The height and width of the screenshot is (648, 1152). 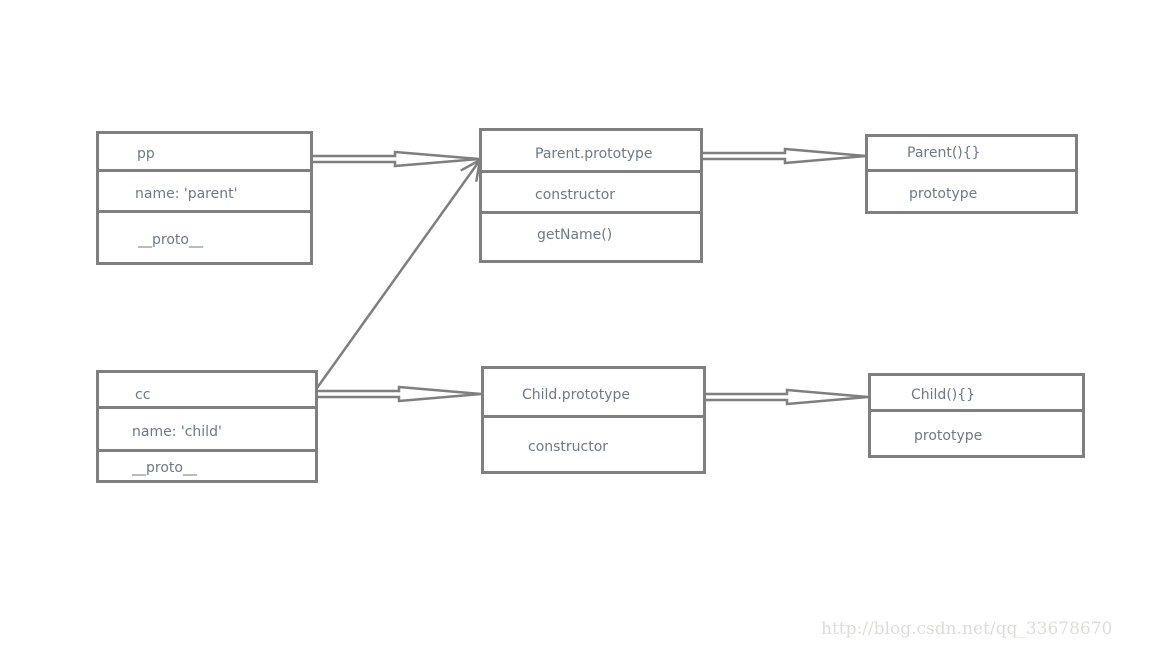 What do you see at coordinates (785, 156) in the screenshot?
I see `arrow-parent-prototype-to-parent-fn` at bounding box center [785, 156].